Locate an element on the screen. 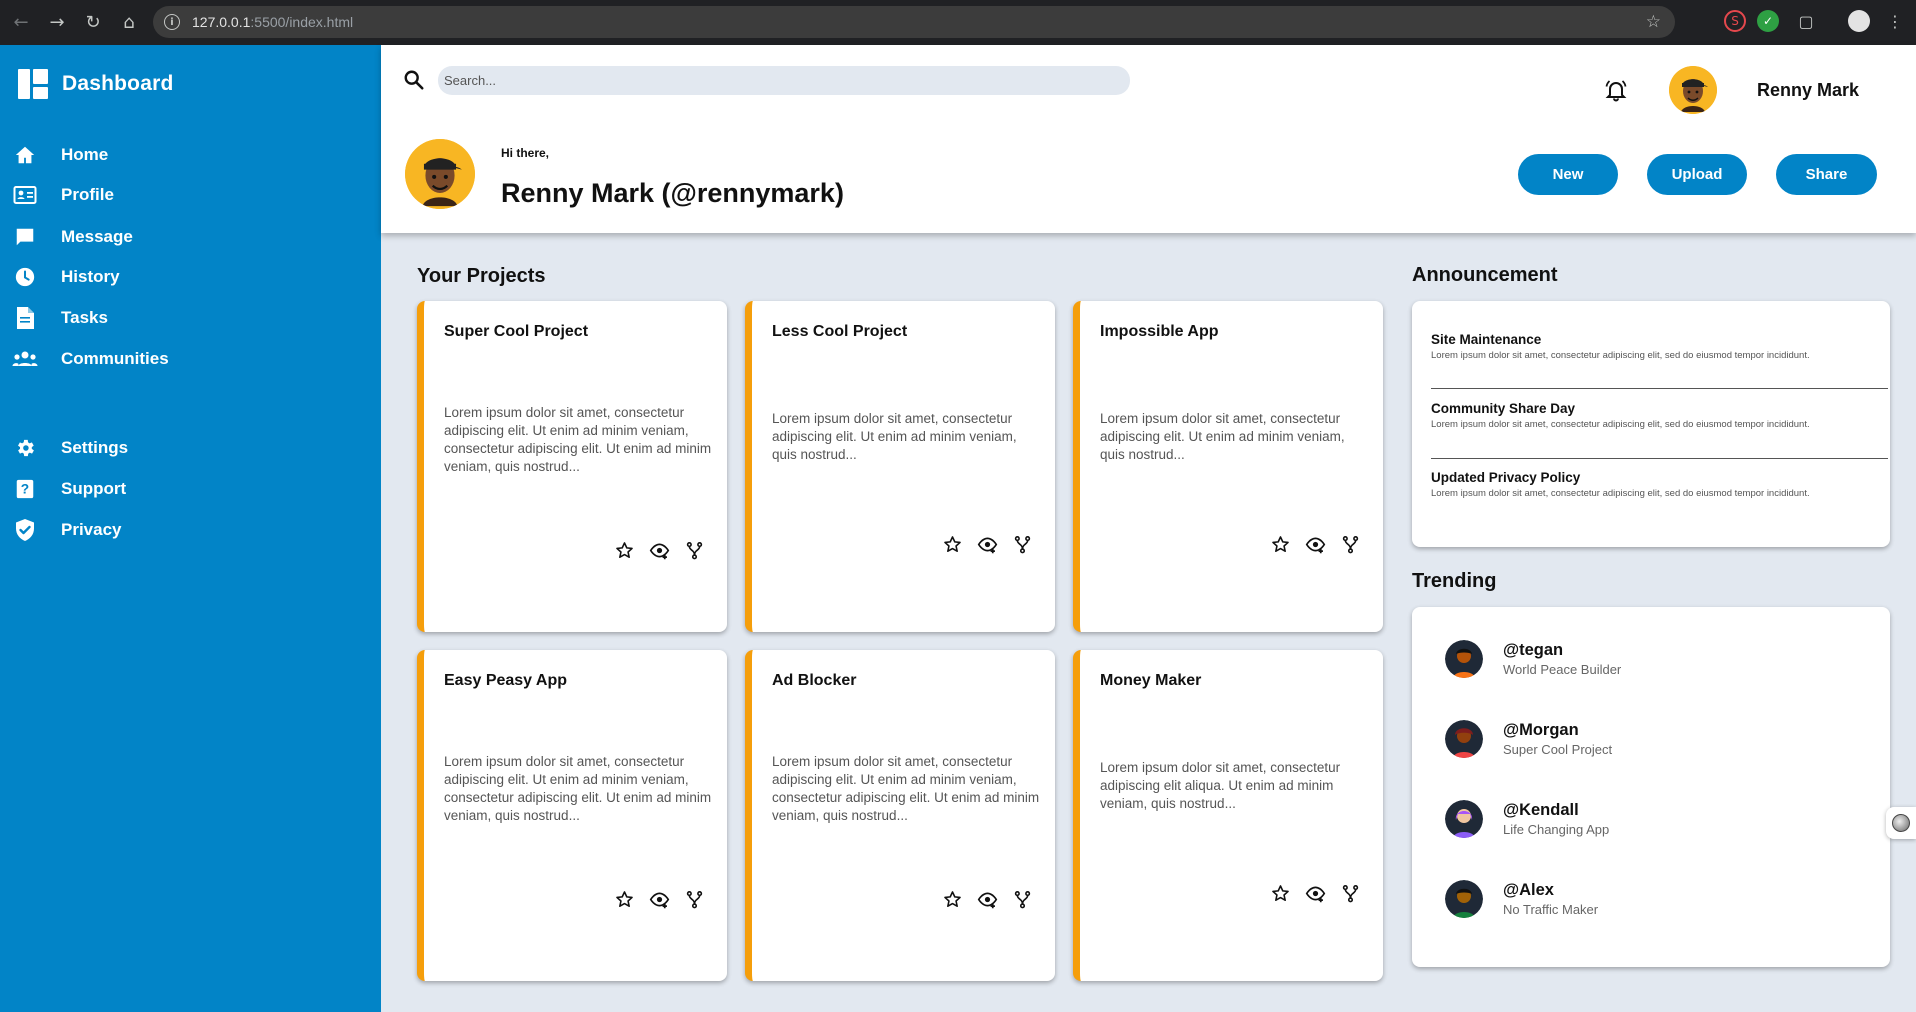  info-icon: i is located at coordinates (172, 22).